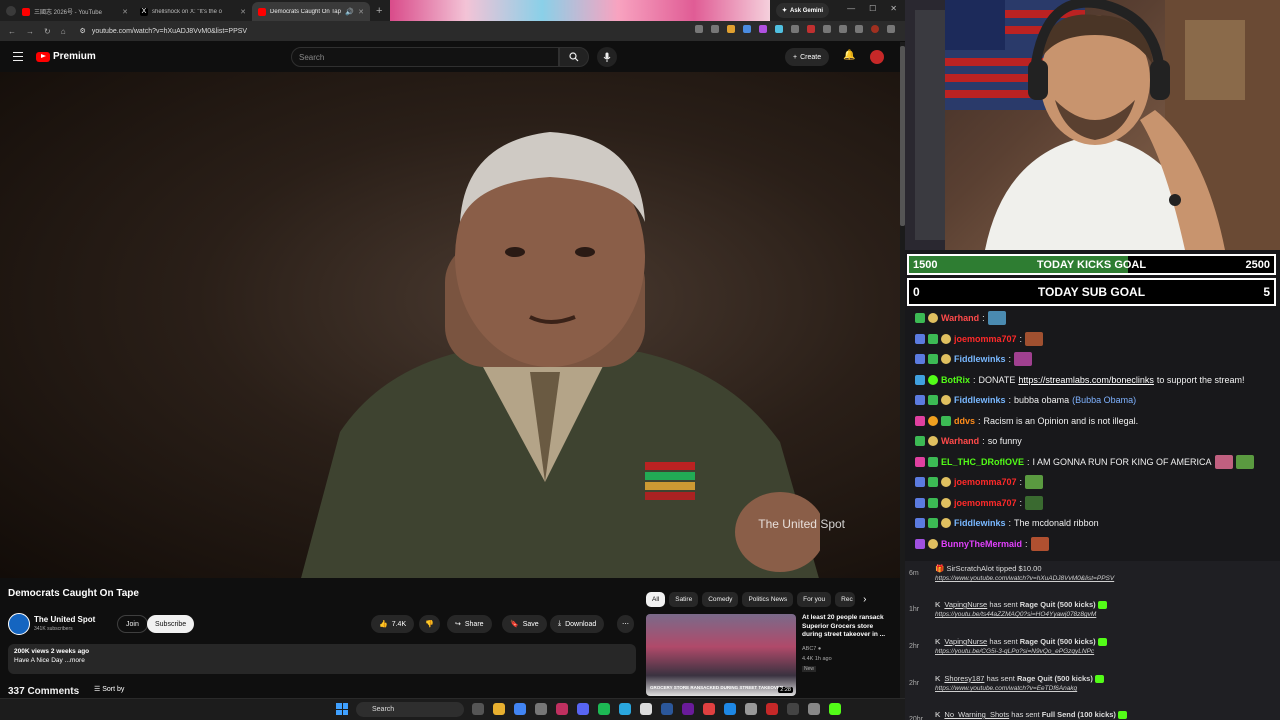  Describe the element at coordinates (342, 709) in the screenshot. I see `start-button` at that location.